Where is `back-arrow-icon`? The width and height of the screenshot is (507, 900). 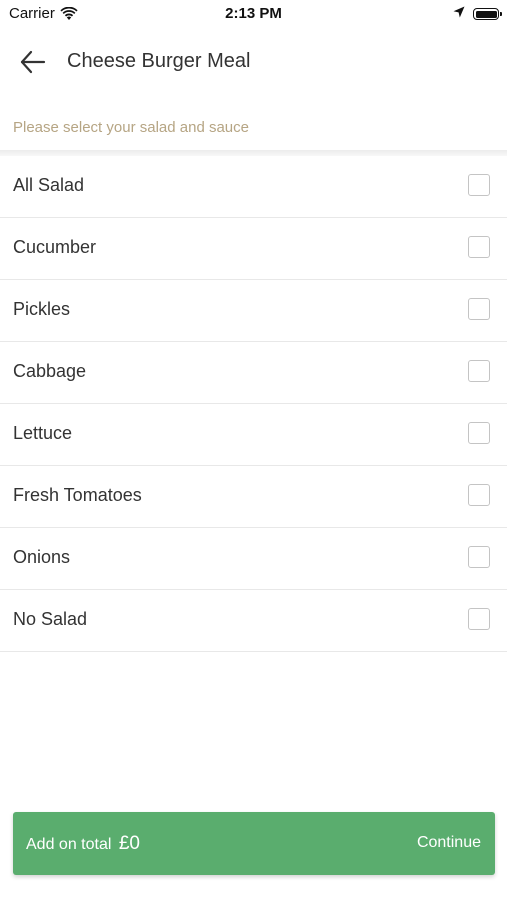 back-arrow-icon is located at coordinates (34, 65).